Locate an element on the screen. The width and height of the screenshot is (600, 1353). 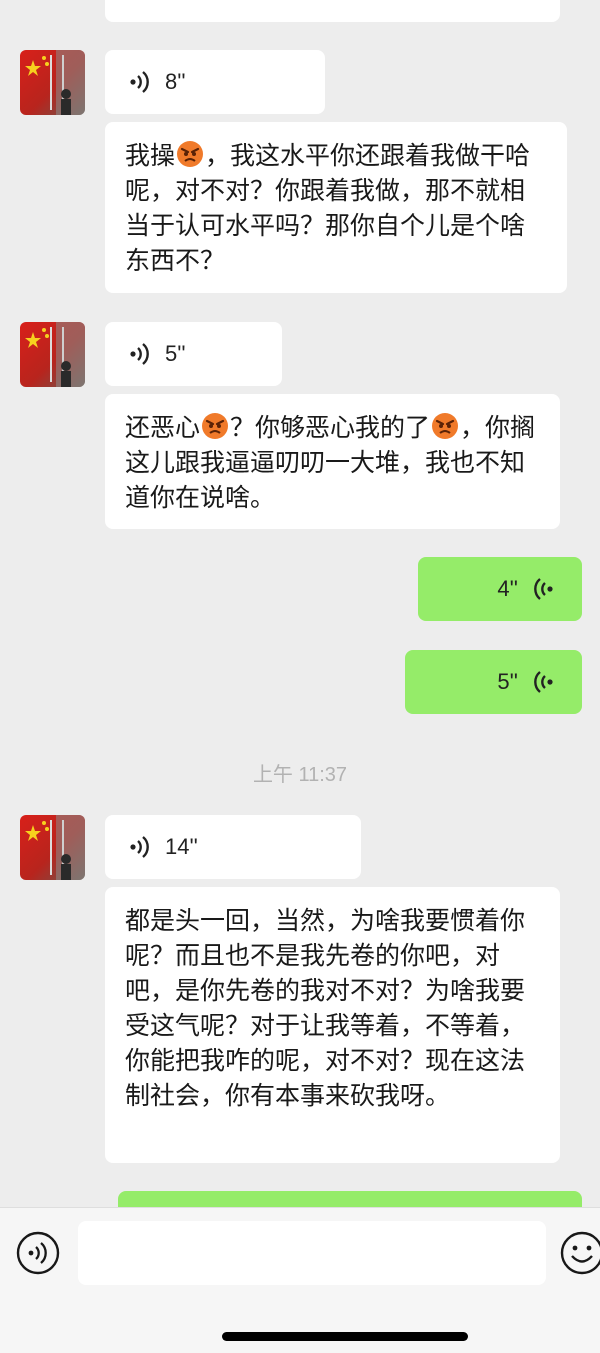
voice-message-out-4s: 4'' is located at coordinates (500, 589).